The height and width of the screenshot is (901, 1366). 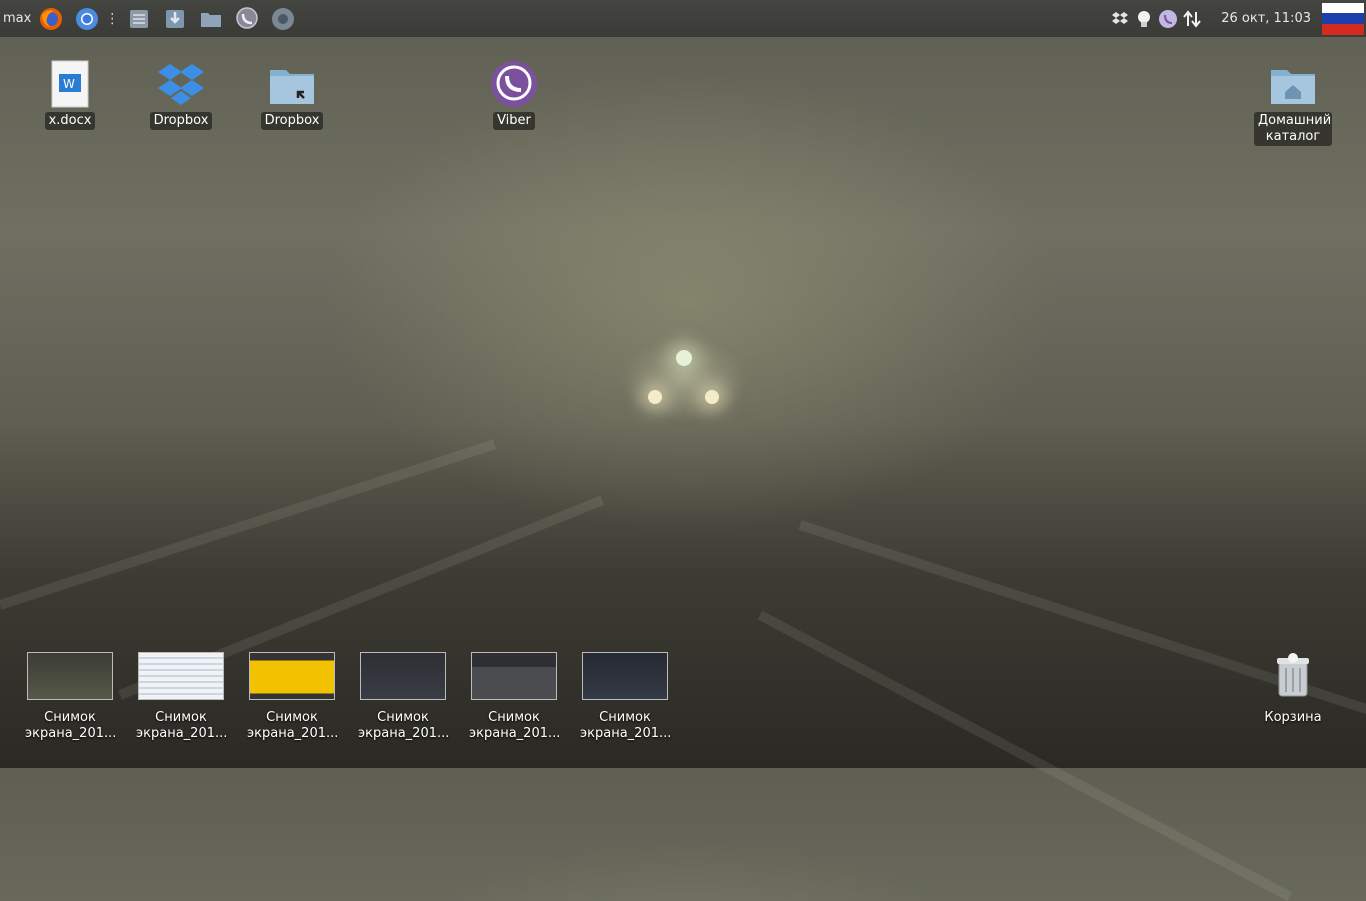 What do you see at coordinates (51, 19) in the screenshot?
I see `firefox-icon` at bounding box center [51, 19].